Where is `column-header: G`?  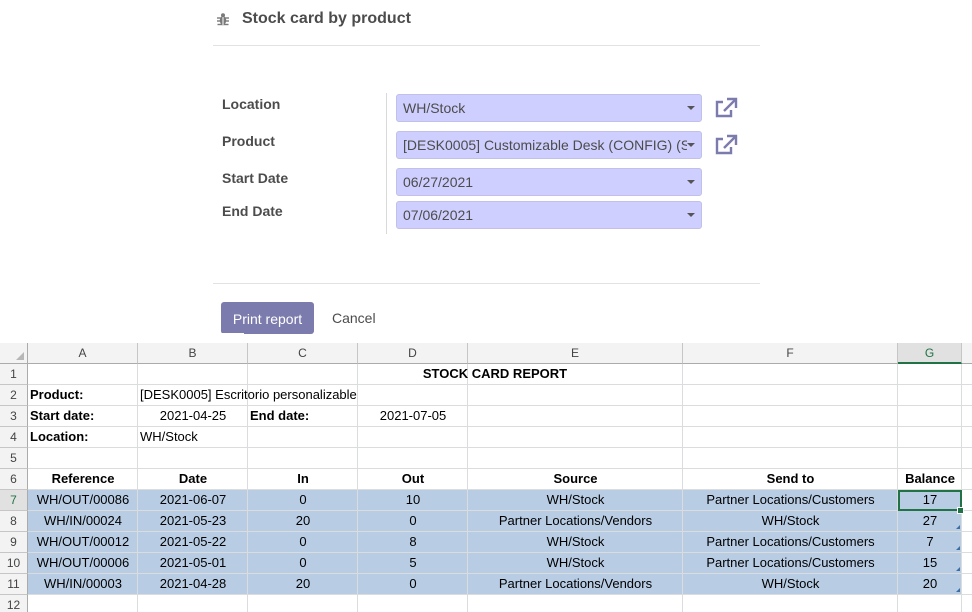
column-header: G is located at coordinates (930, 353).